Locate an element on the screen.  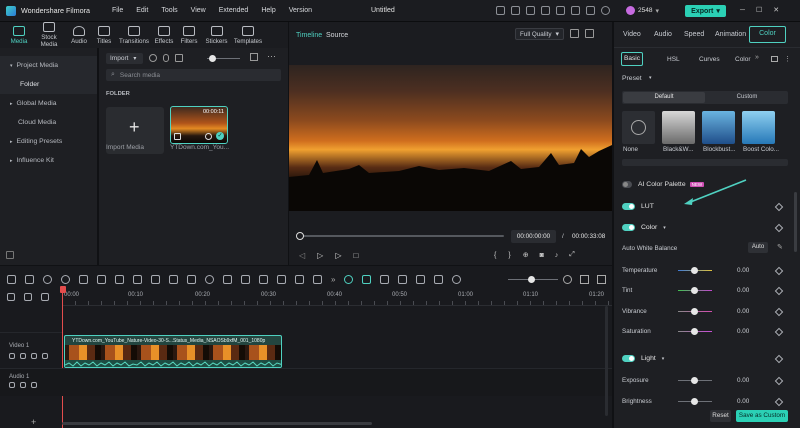
color-keyframe-icon is located at coordinates (779, 228).